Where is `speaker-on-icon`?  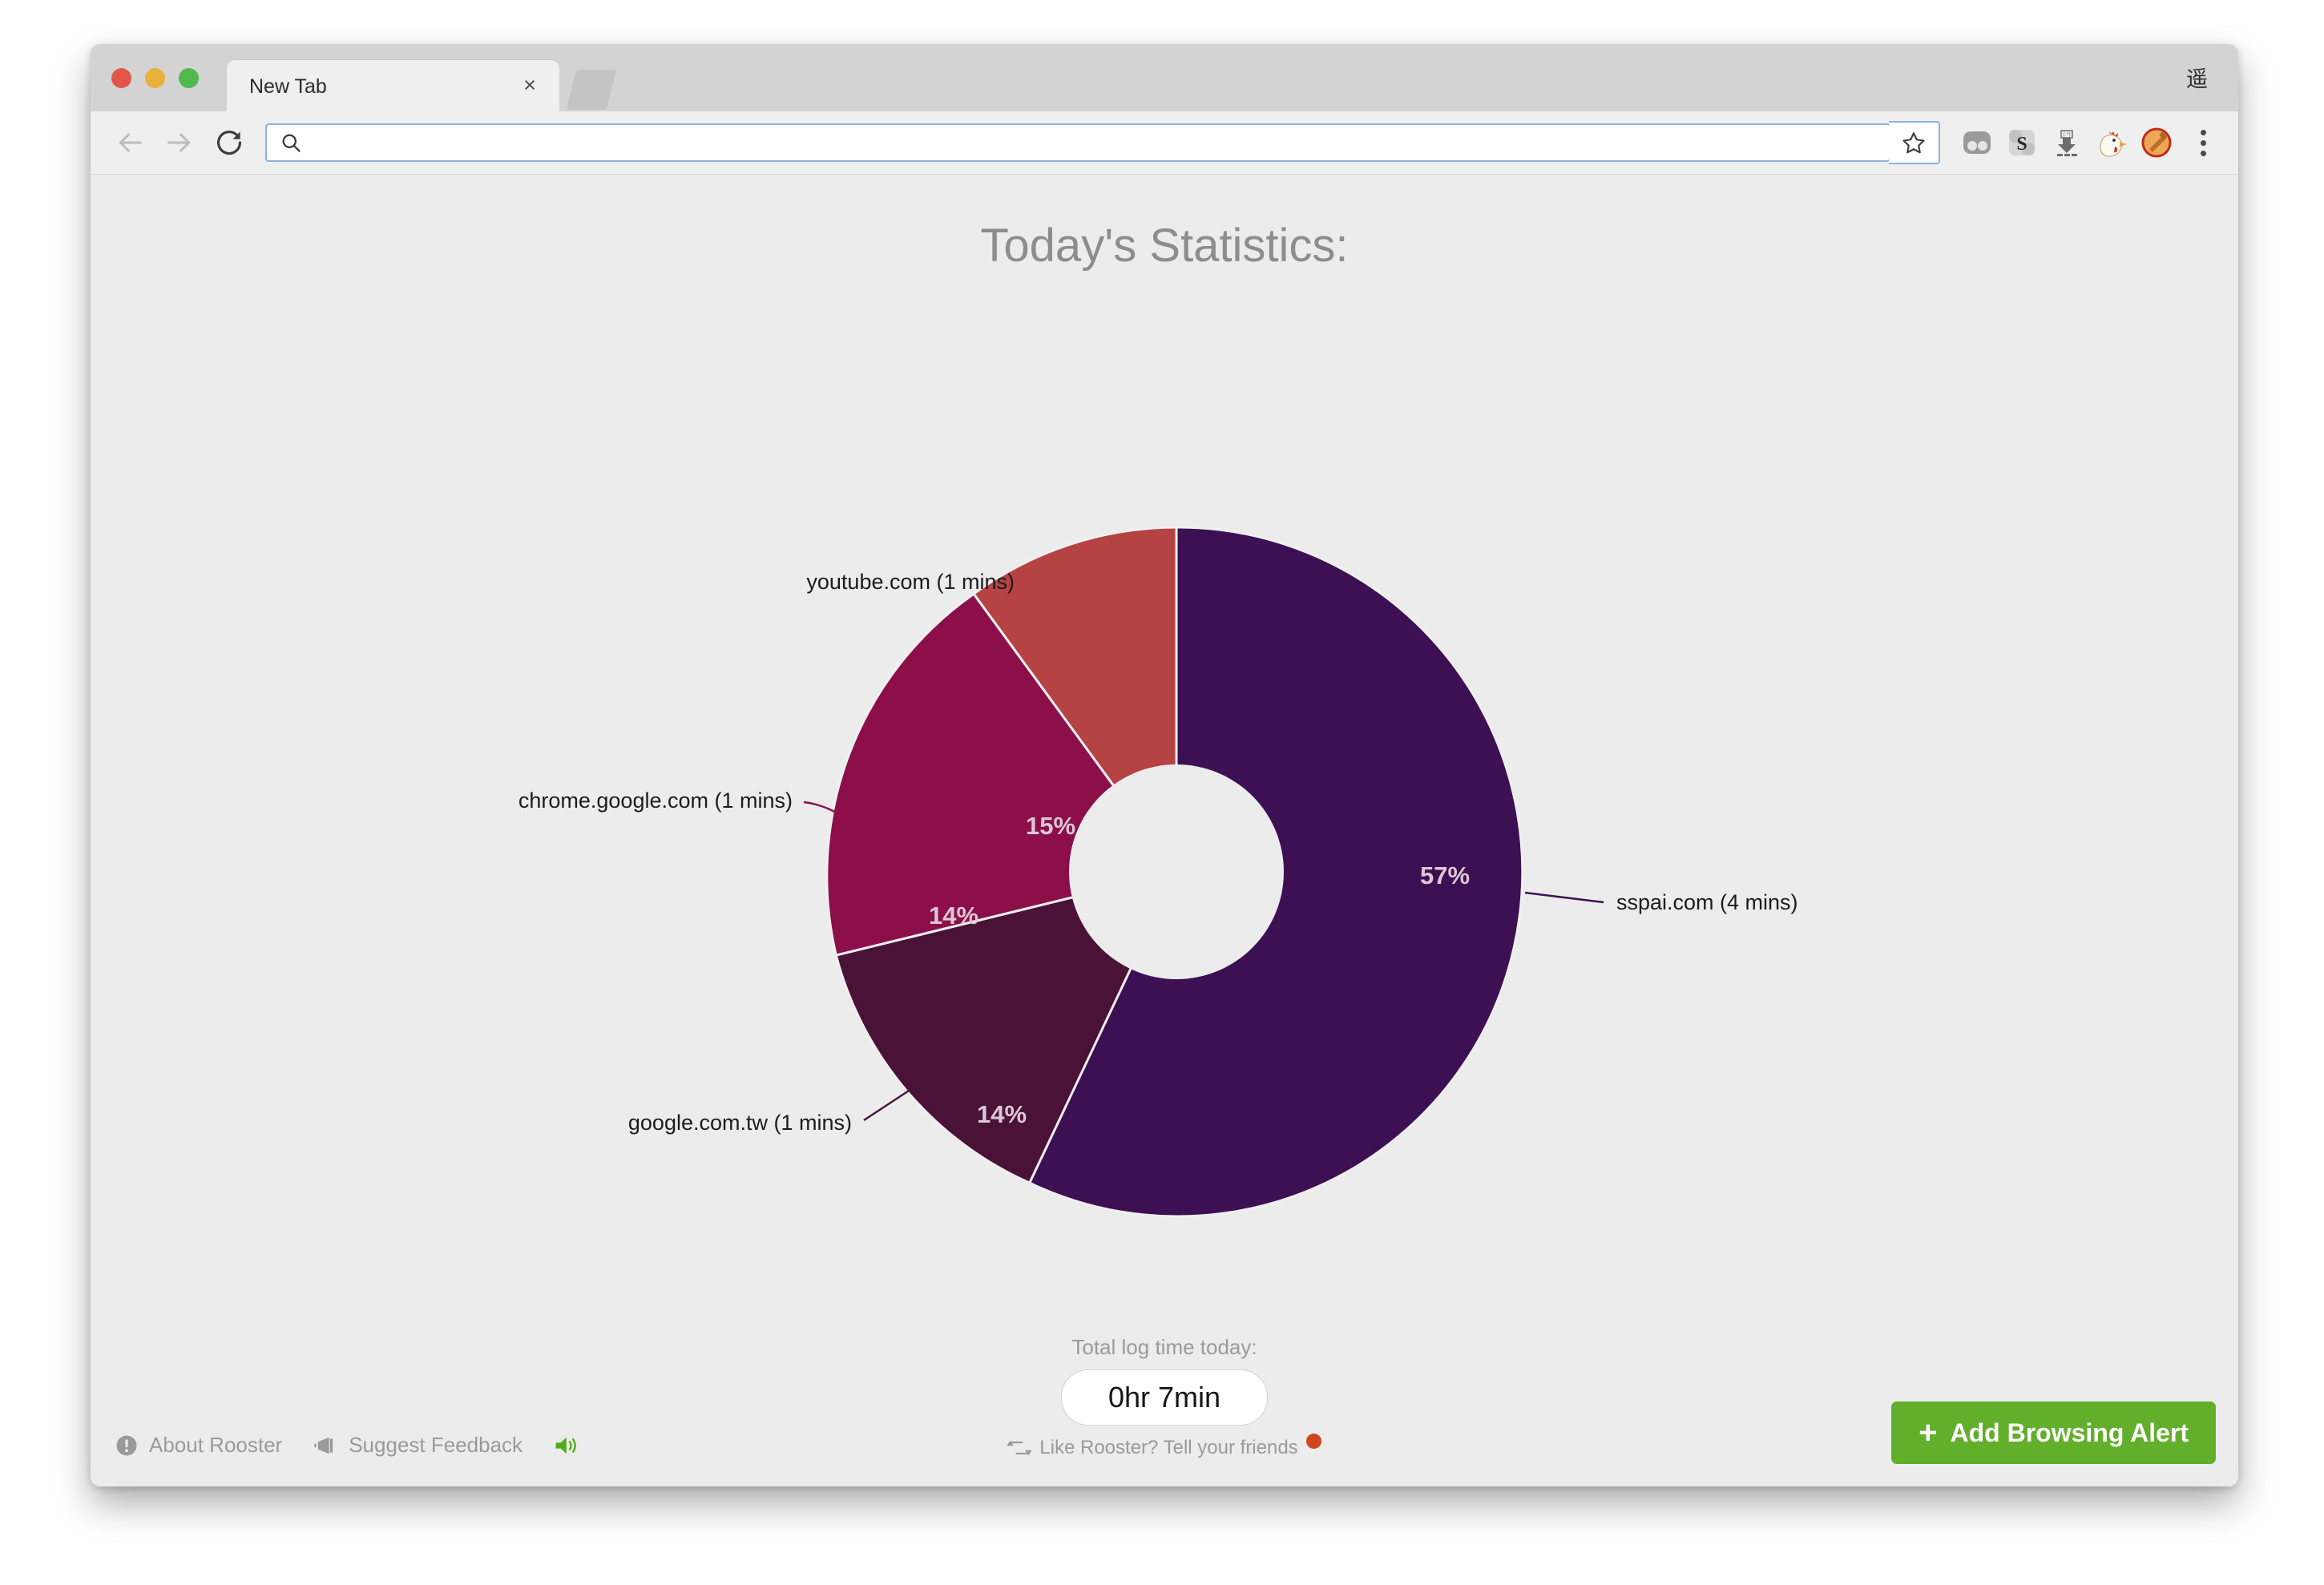
speaker-on-icon is located at coordinates (567, 1446).